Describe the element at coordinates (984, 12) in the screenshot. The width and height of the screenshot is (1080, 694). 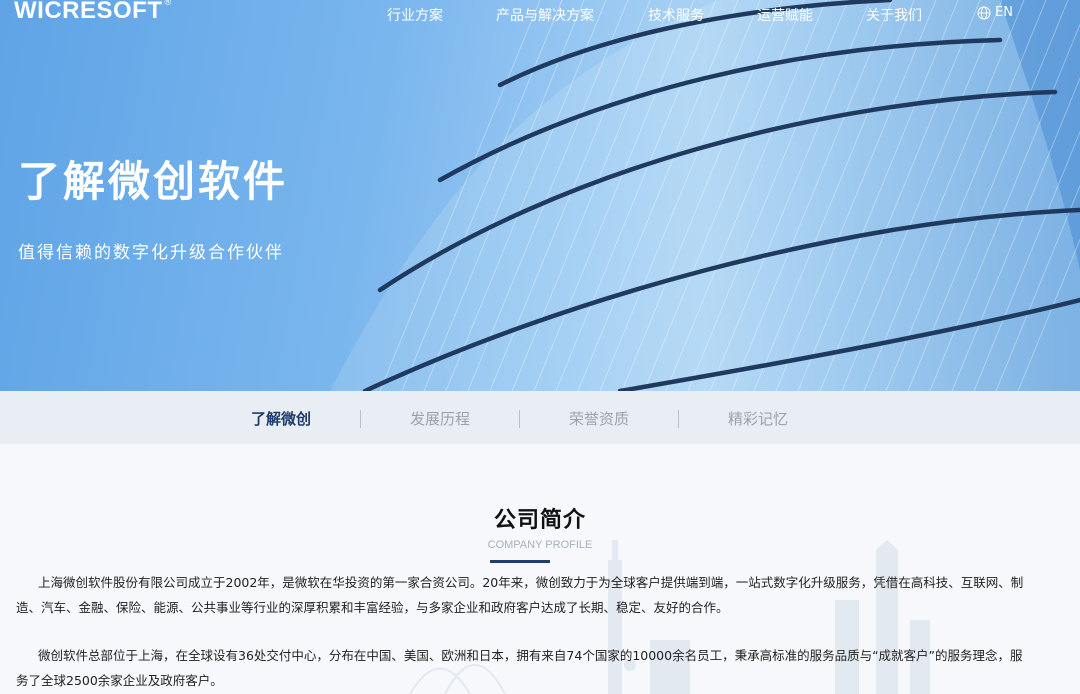
I see `globe-icon` at that location.